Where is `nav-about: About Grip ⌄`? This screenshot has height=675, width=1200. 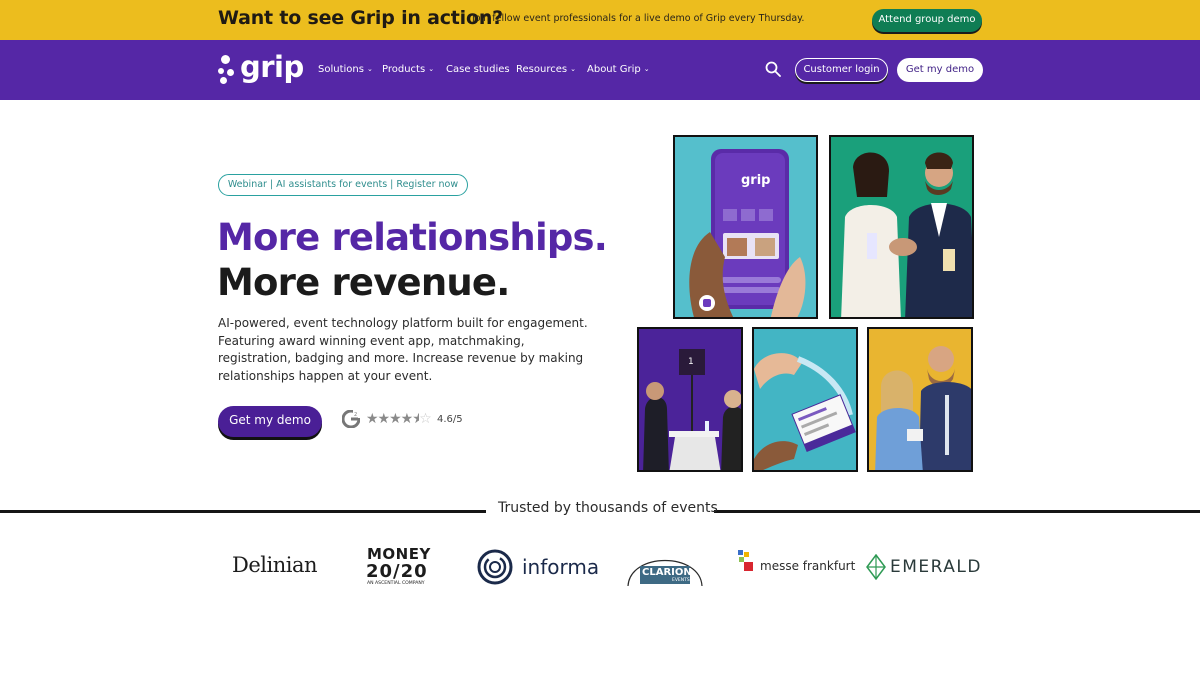
nav-about: About Grip ⌄ is located at coordinates (618, 69).